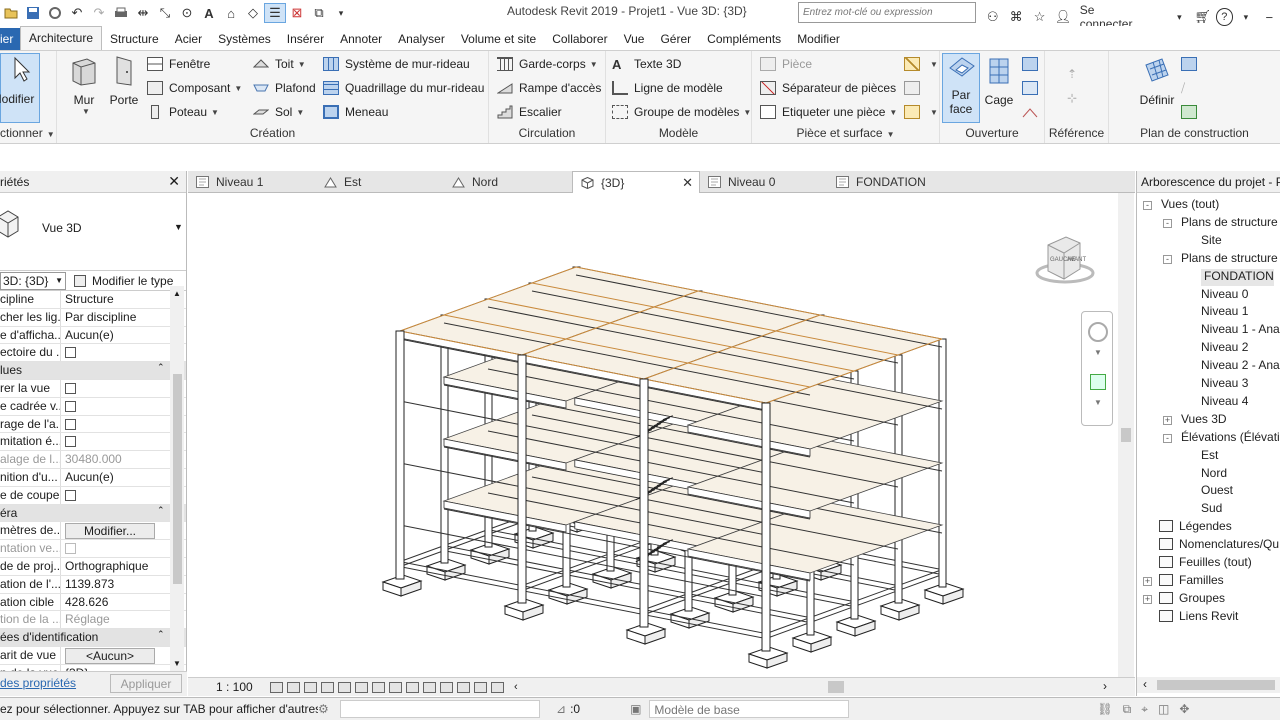 The height and width of the screenshot is (720, 1280). Describe the element at coordinates (174, 181) in the screenshot. I see `close-icon: ✕` at that location.